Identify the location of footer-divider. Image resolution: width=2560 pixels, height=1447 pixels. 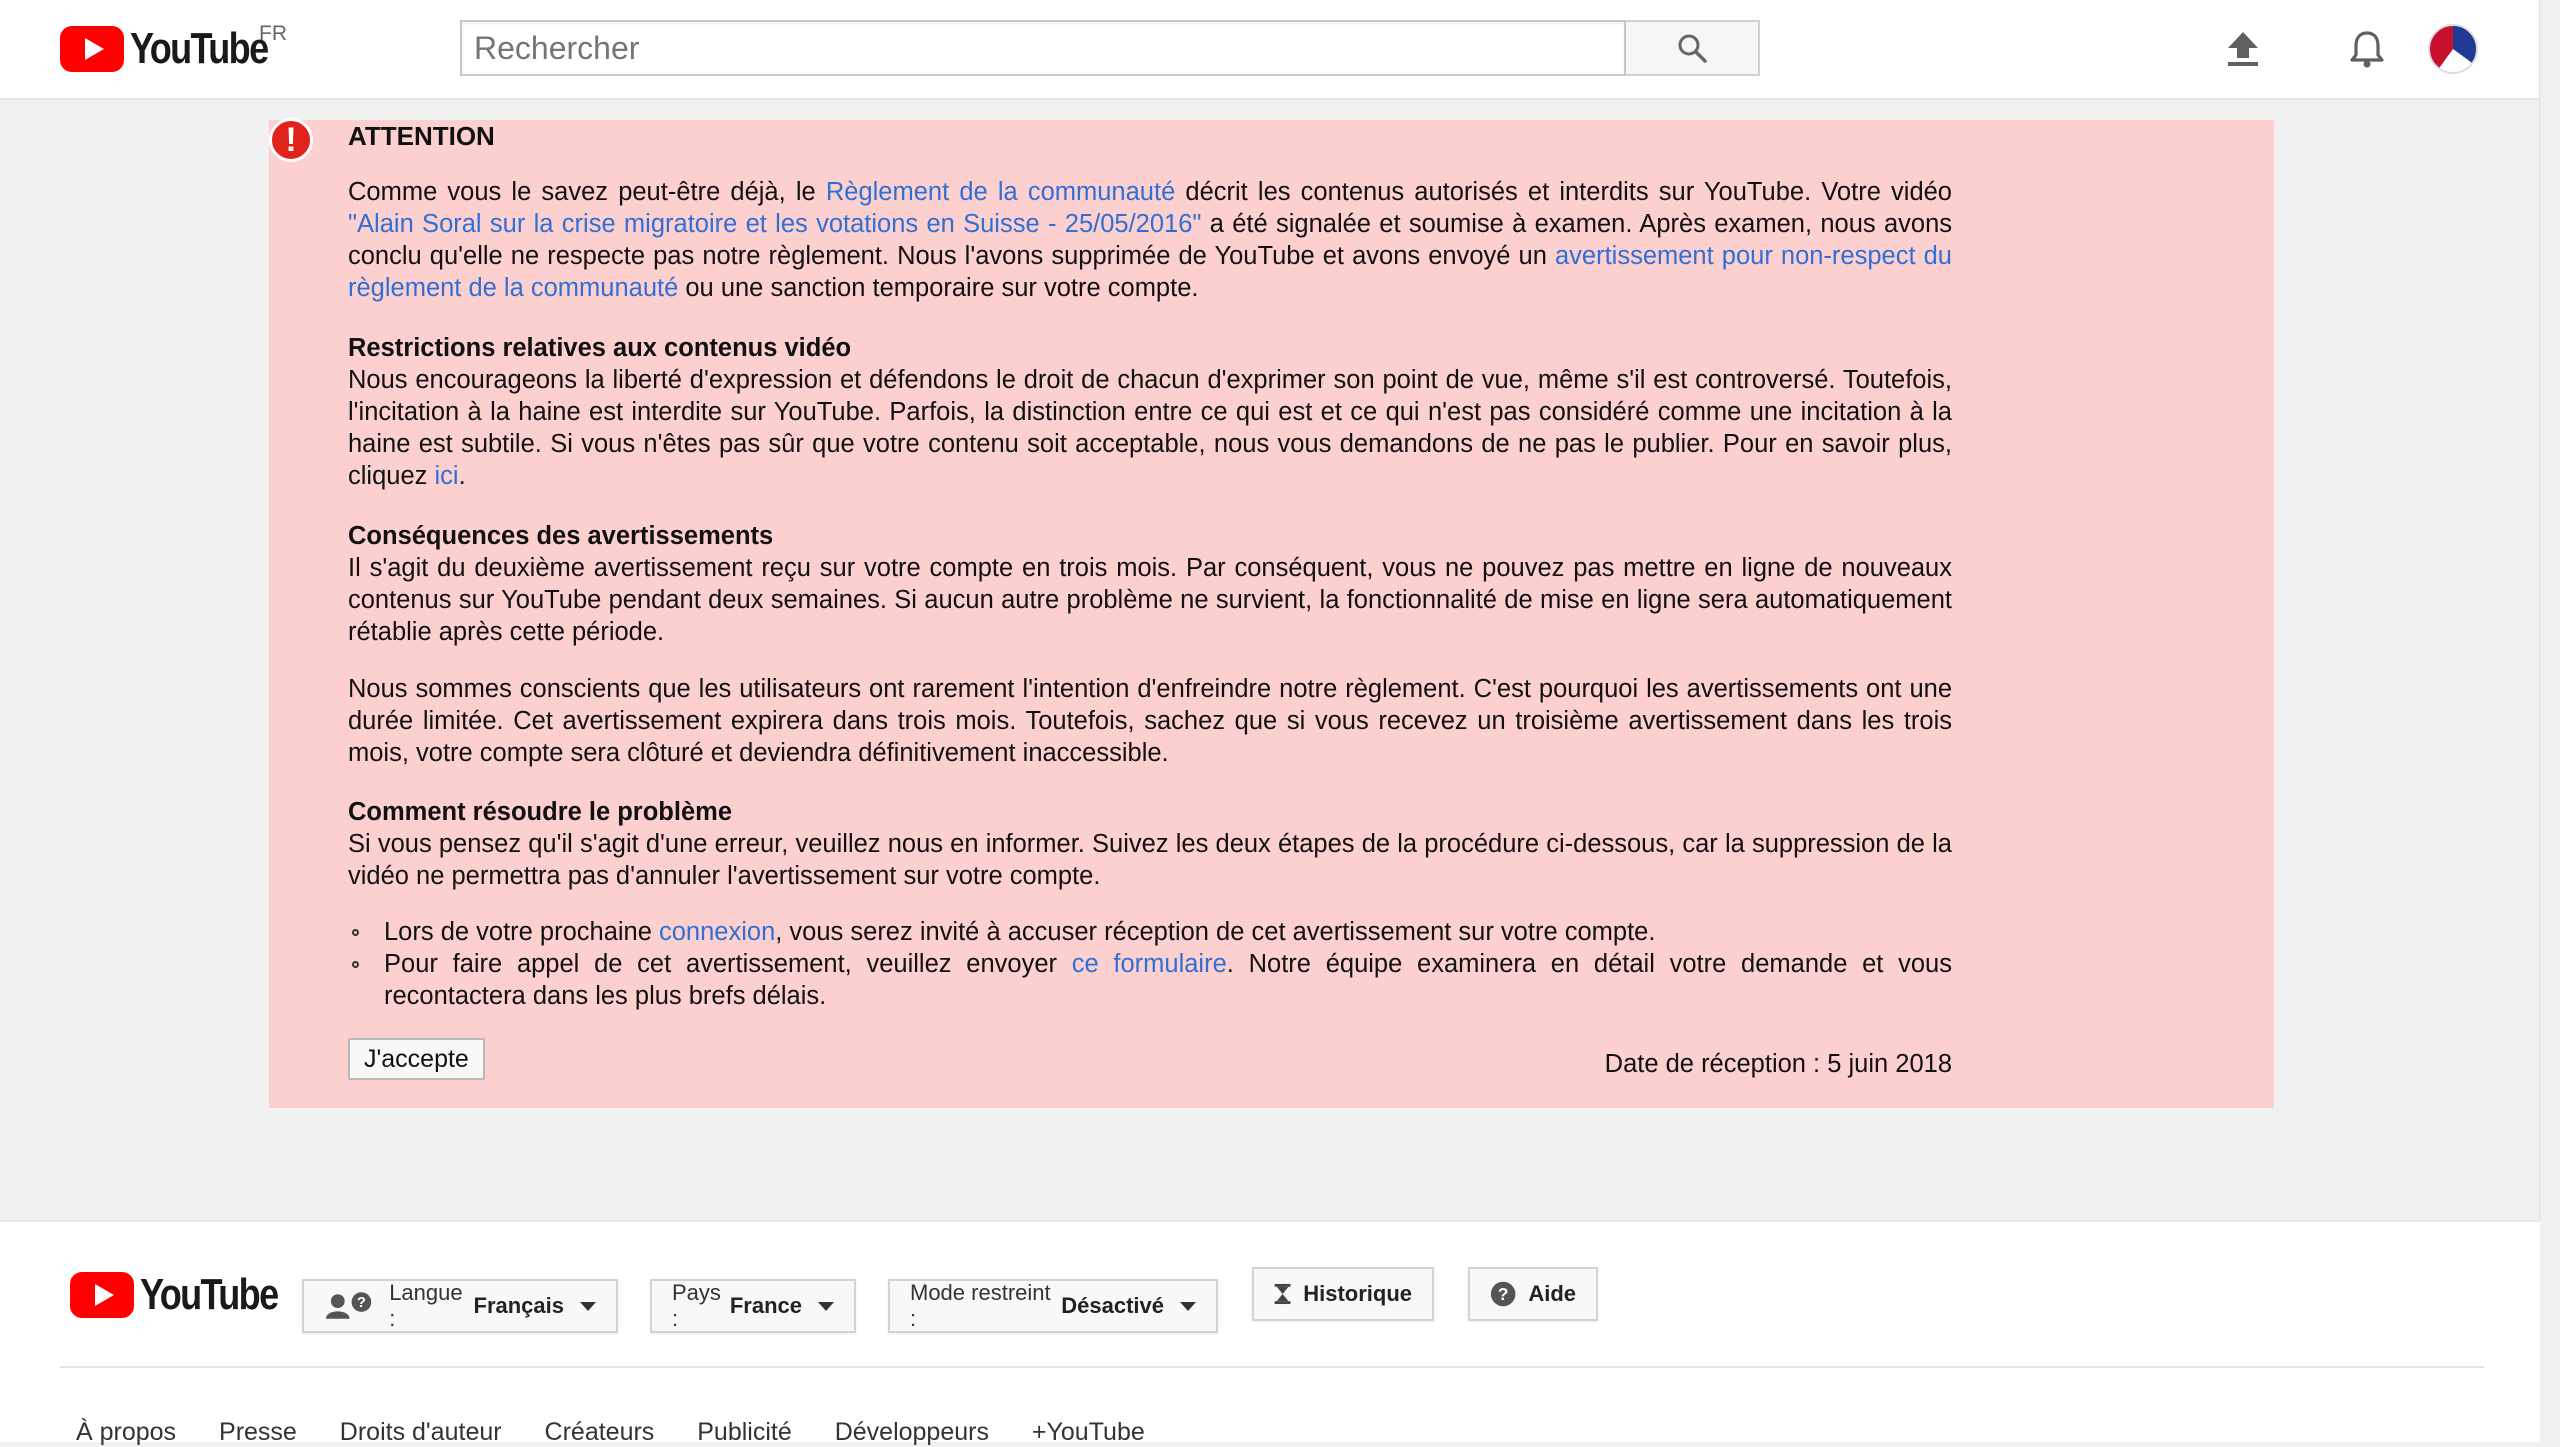
(1272, 1367).